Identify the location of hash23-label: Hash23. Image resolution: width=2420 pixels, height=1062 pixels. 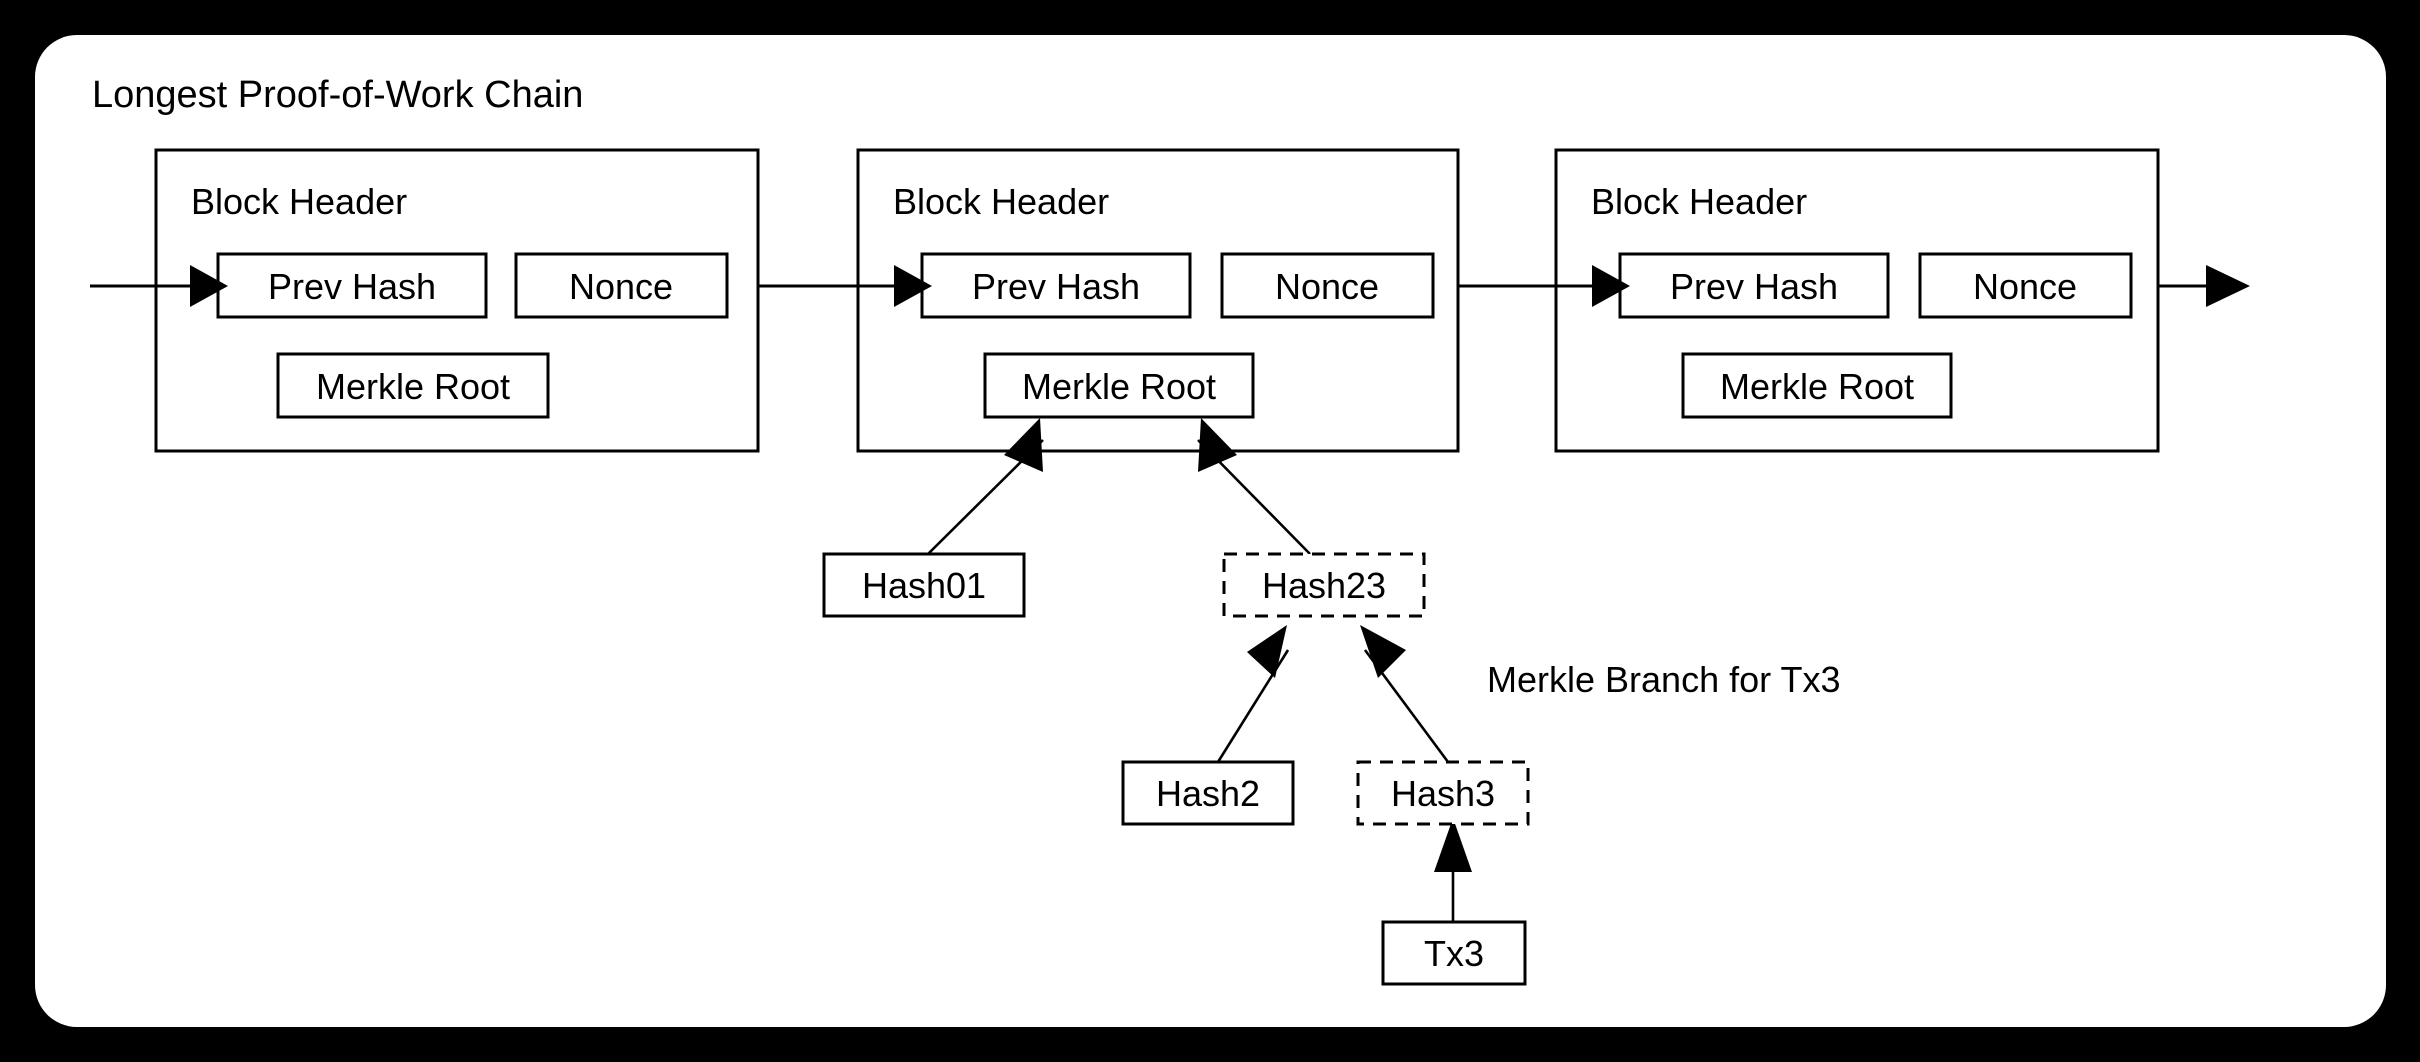
(1324, 585).